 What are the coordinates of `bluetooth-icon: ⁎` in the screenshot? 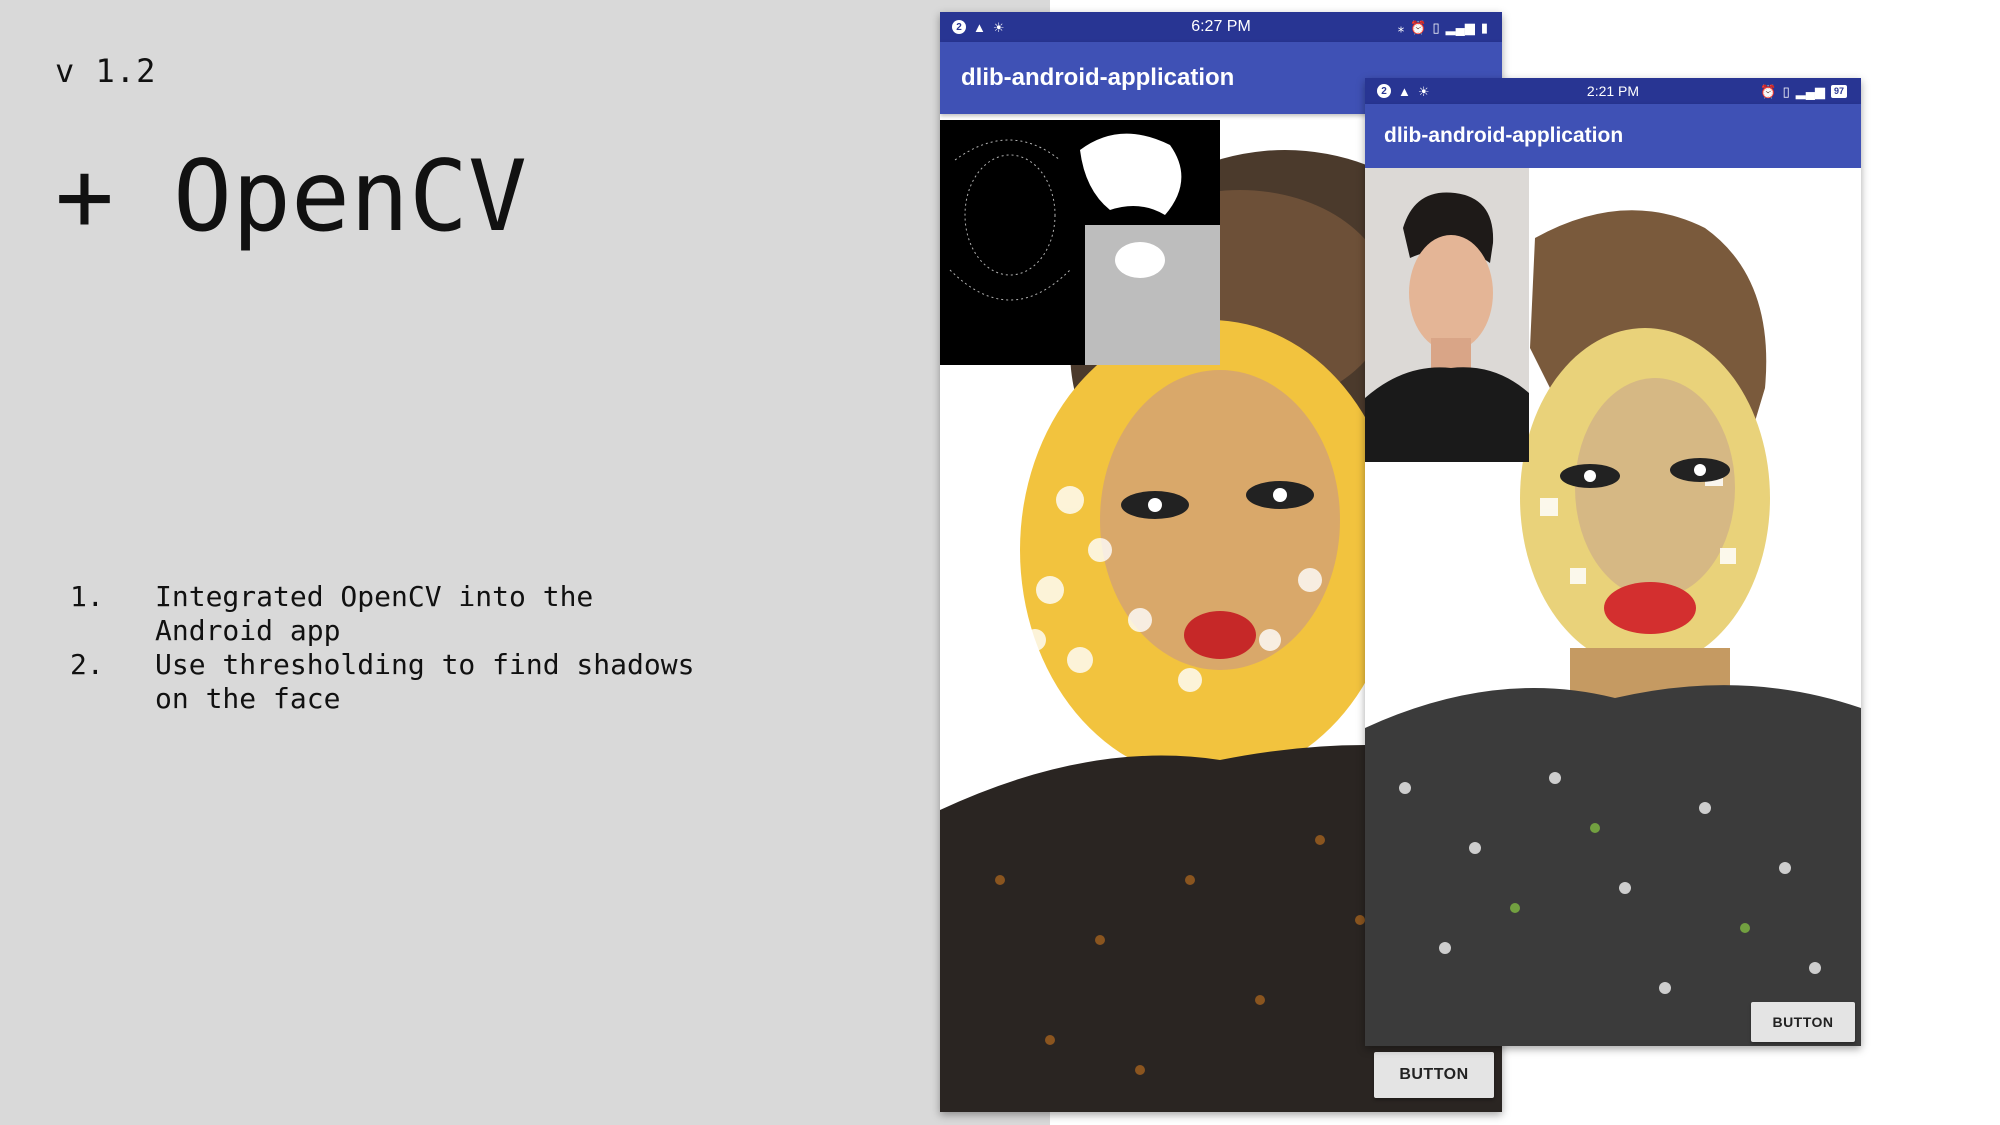 It's located at (1401, 27).